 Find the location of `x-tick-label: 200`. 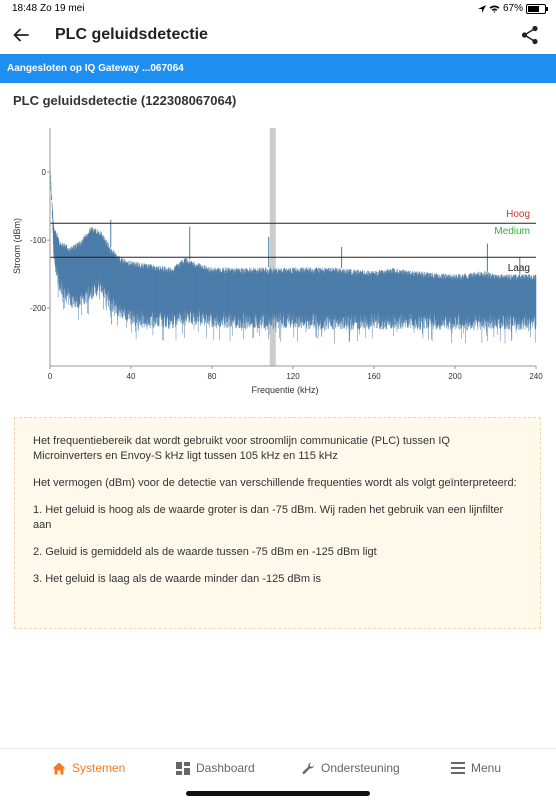

x-tick-label: 200 is located at coordinates (455, 376).